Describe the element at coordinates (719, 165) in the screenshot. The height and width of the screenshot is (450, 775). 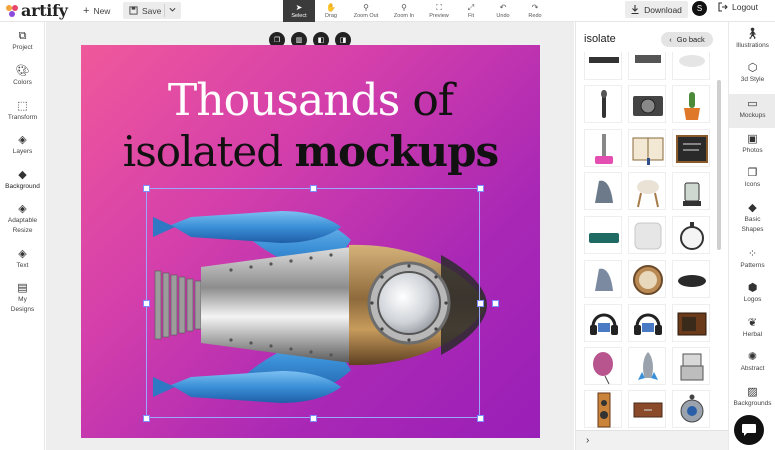
I see `panel-scrollbar` at that location.